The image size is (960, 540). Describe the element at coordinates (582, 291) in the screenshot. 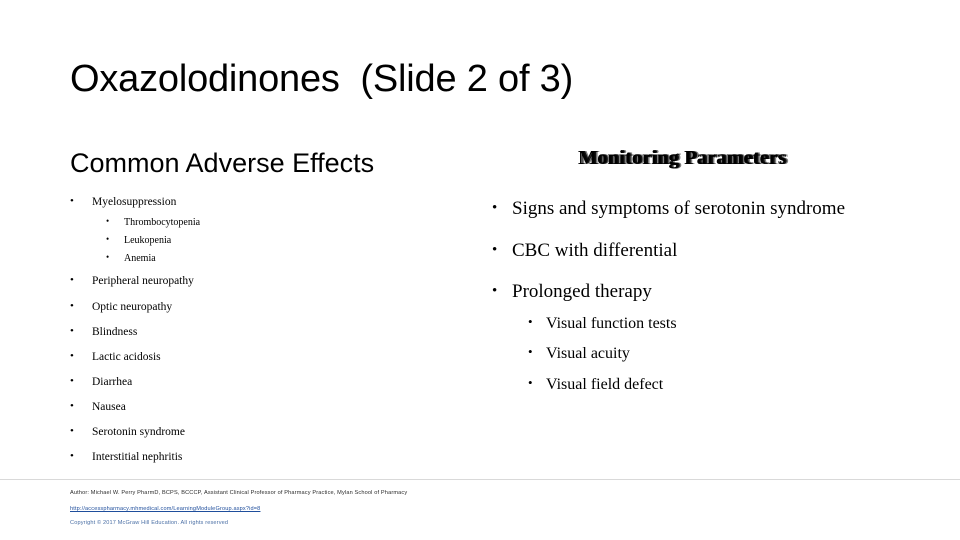

I see `list-item-label: Prolonged therapy` at that location.